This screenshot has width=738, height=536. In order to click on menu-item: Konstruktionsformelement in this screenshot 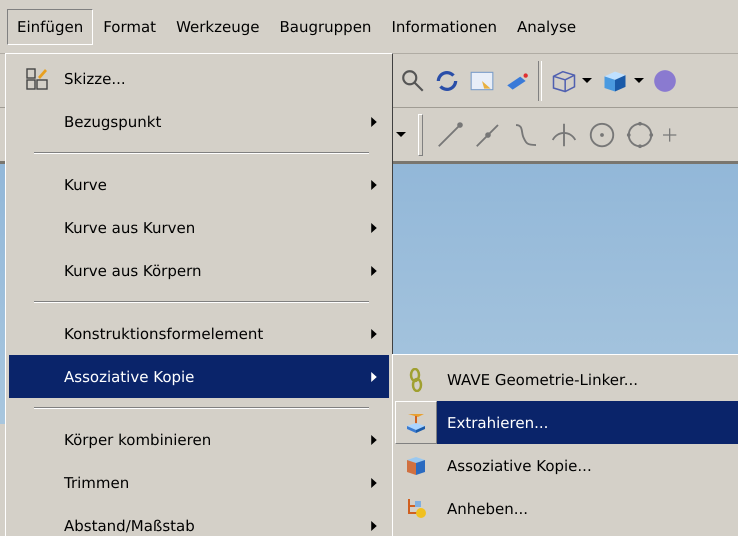, I will do `click(199, 333)`.